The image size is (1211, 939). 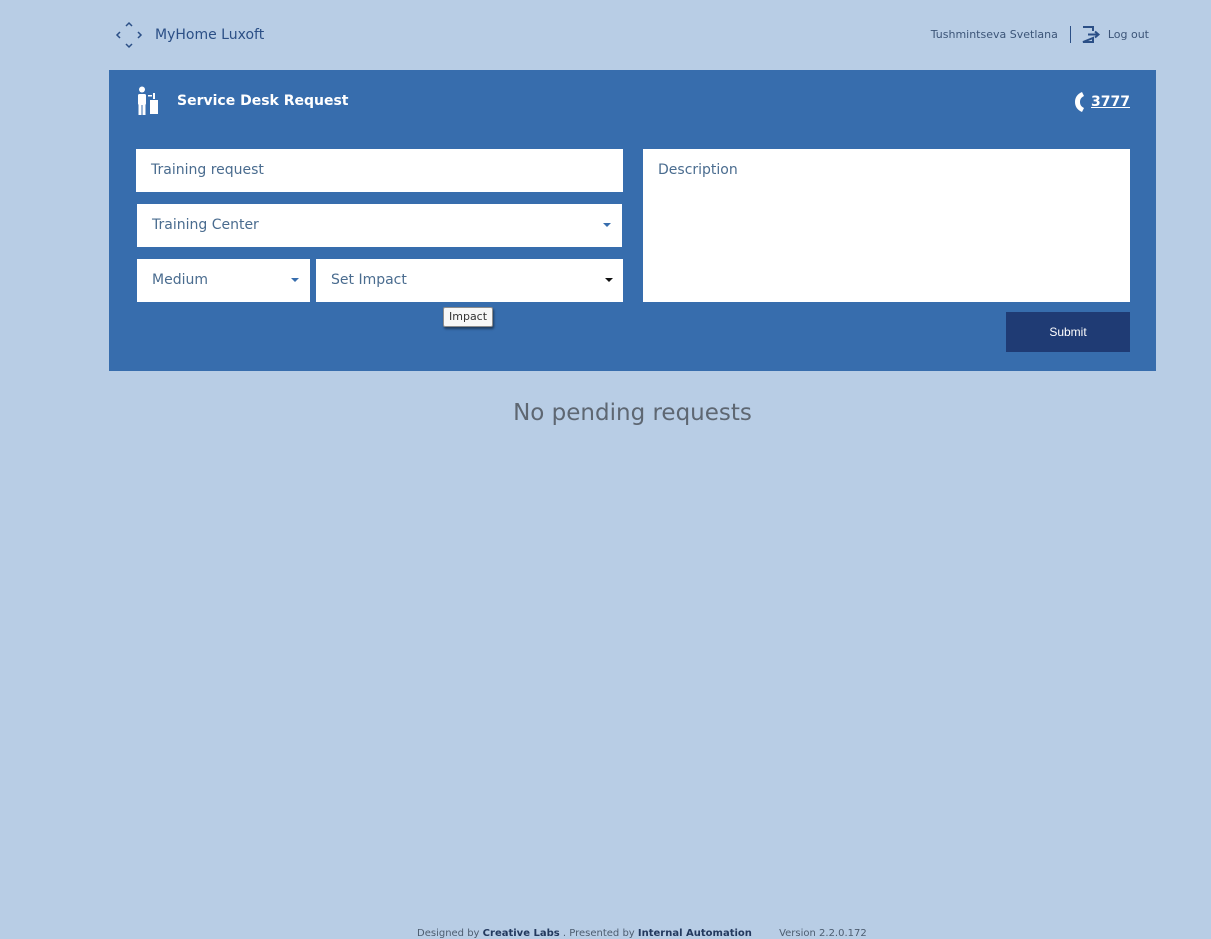 What do you see at coordinates (632, 413) in the screenshot?
I see `empty-state-message: No pending requests` at bounding box center [632, 413].